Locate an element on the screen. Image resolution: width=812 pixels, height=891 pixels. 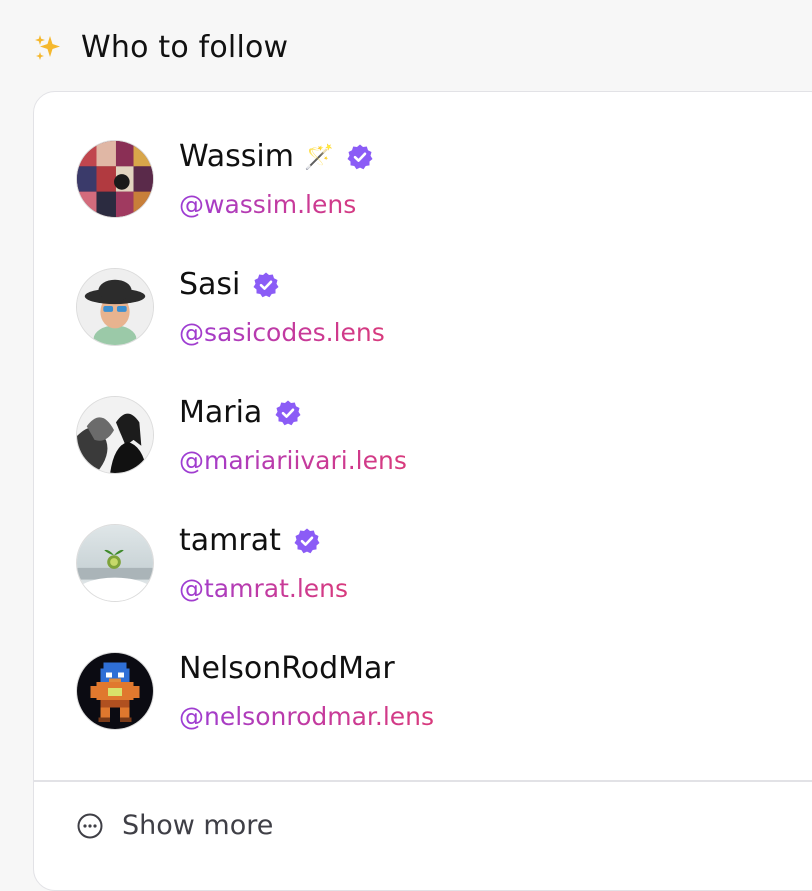
display-name: tamrat is located at coordinates (230, 541).